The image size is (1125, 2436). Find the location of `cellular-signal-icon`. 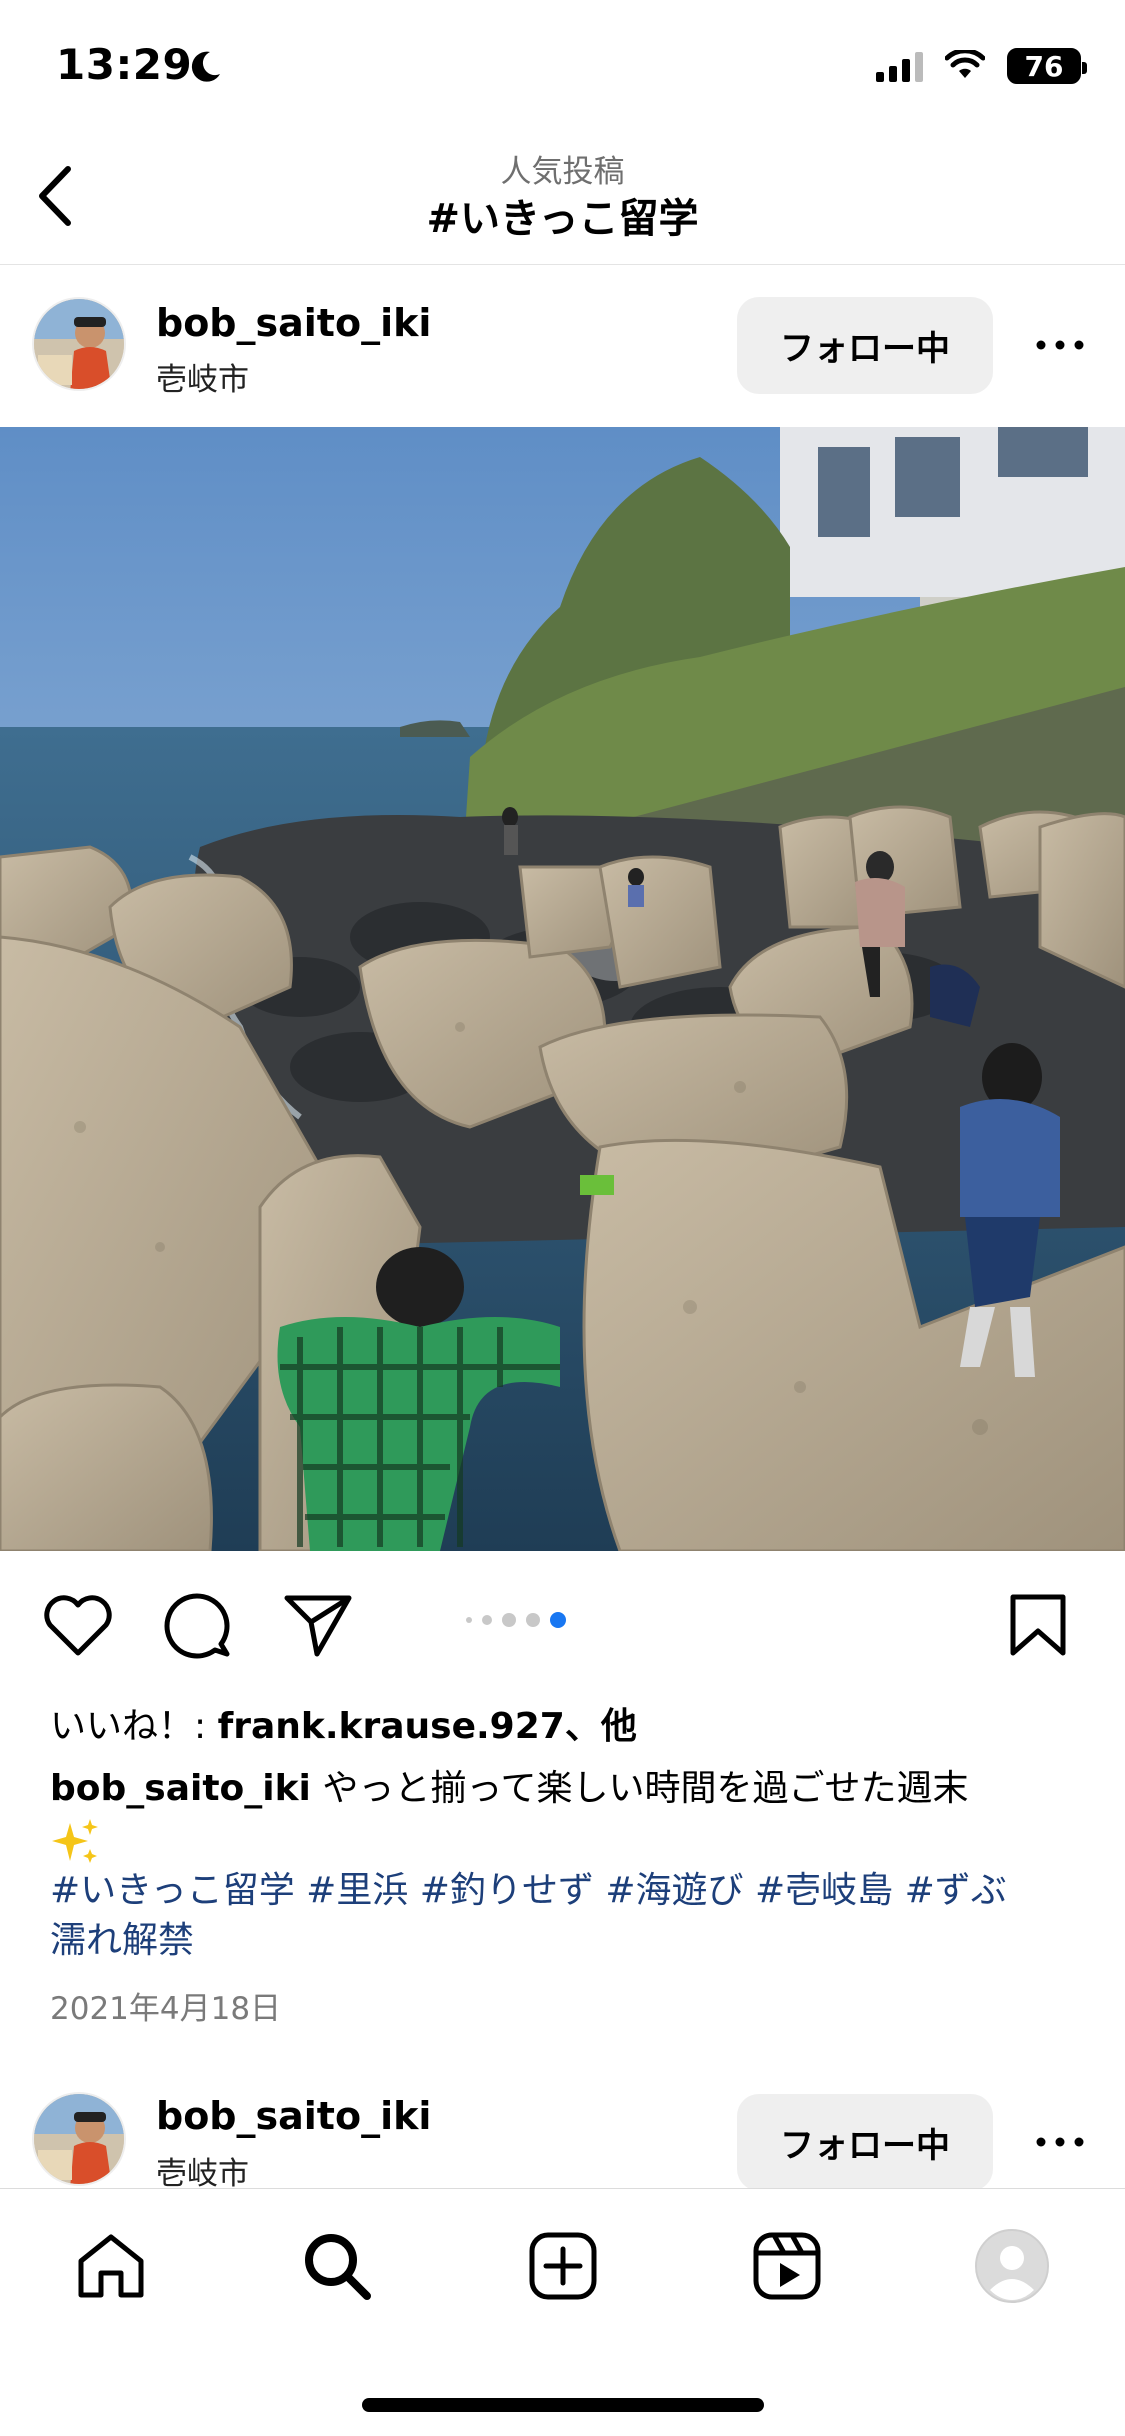

cellular-signal-icon is located at coordinates (899, 66).